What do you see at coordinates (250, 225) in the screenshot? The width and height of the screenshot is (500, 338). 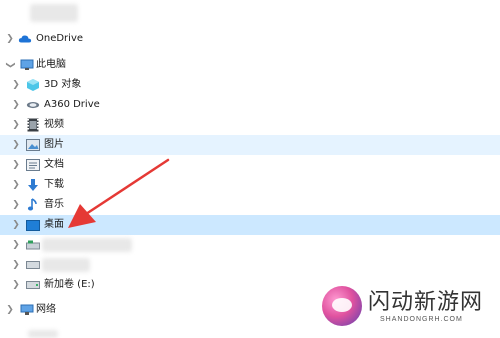 I see `nav-item-desktop: ❯ 桌面` at bounding box center [250, 225].